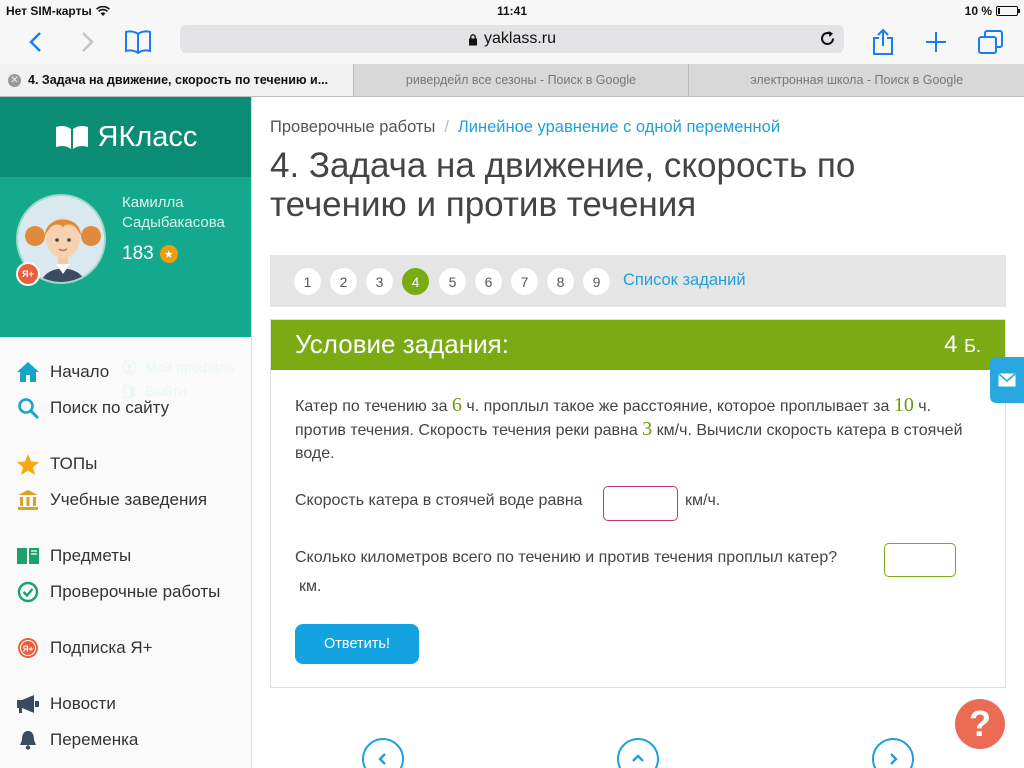 This screenshot has width=1024, height=768. What do you see at coordinates (343, 281) in the screenshot?
I see `page-2: 2` at bounding box center [343, 281].